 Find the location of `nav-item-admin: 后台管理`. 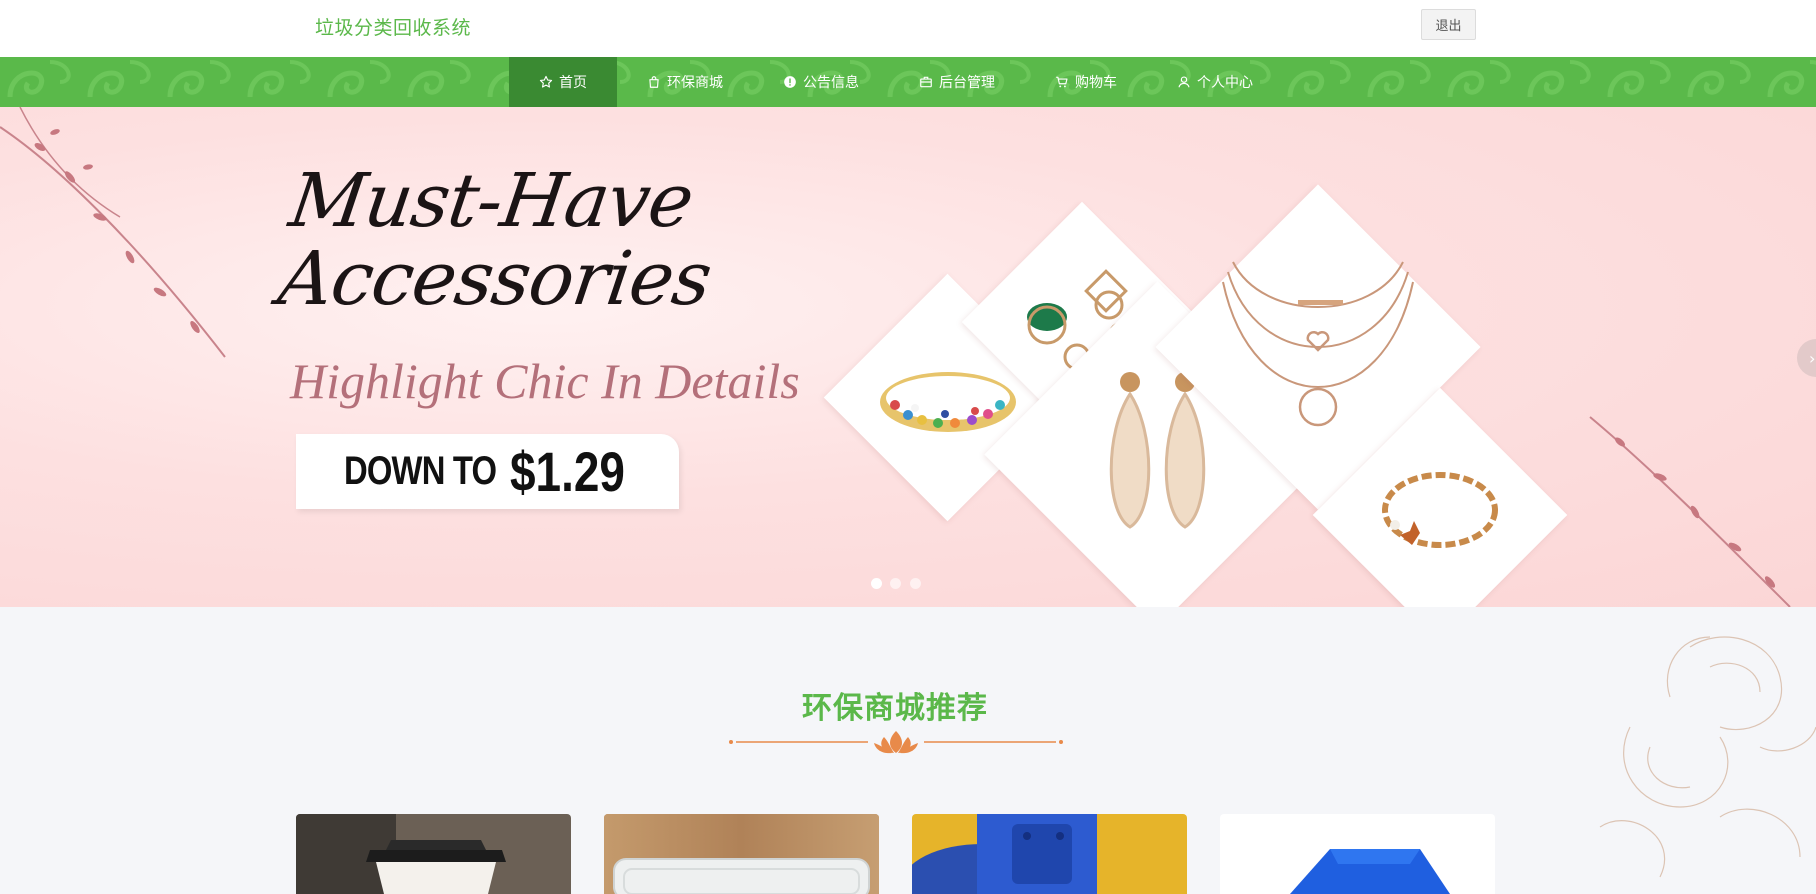

nav-item-admin: 后台管理 is located at coordinates (957, 82).